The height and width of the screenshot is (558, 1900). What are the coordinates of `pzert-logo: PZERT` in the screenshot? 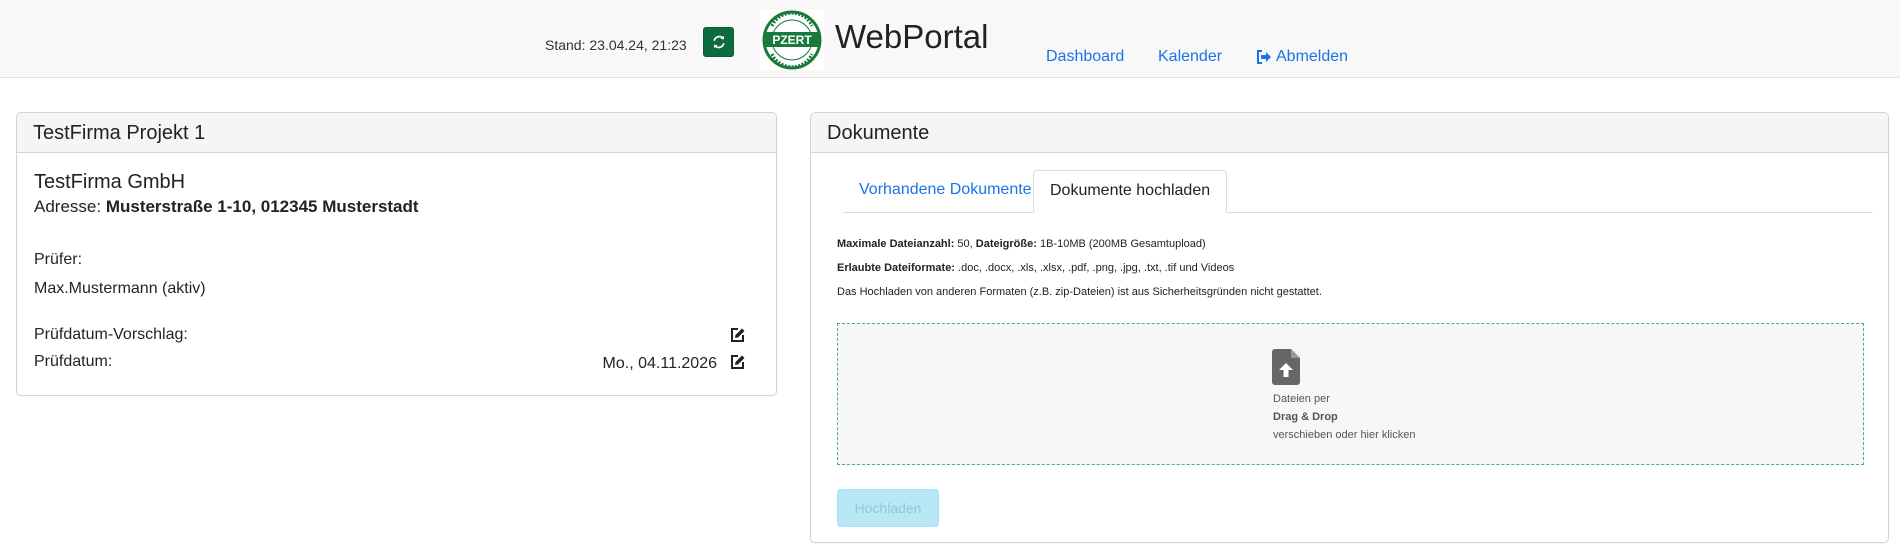 It's located at (792, 40).